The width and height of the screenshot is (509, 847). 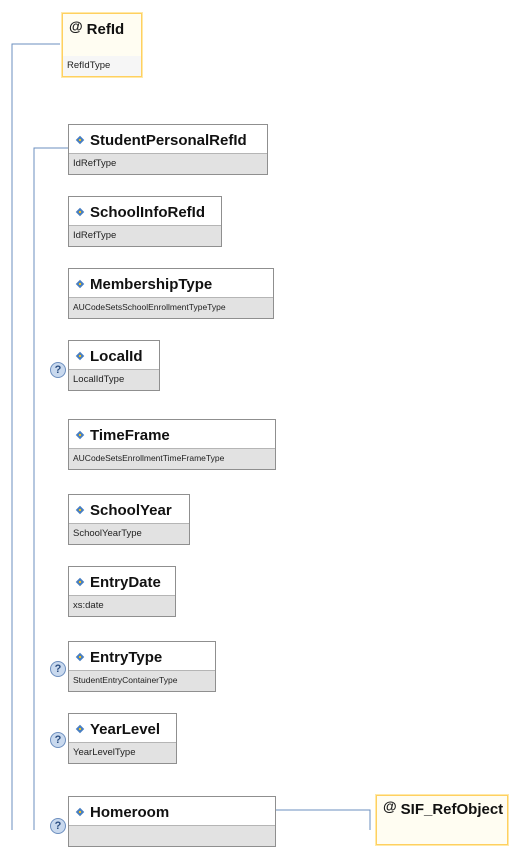 I want to click on node-name: EntryDate, so click(x=125, y=582).